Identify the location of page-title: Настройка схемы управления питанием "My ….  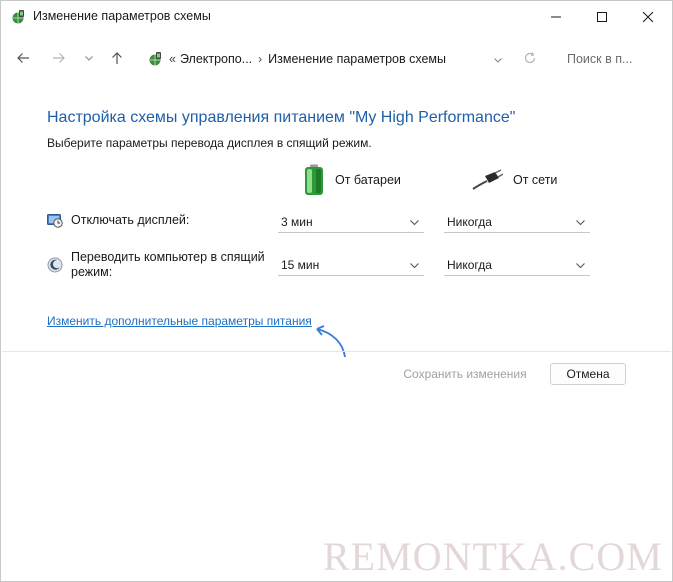
(281, 117).